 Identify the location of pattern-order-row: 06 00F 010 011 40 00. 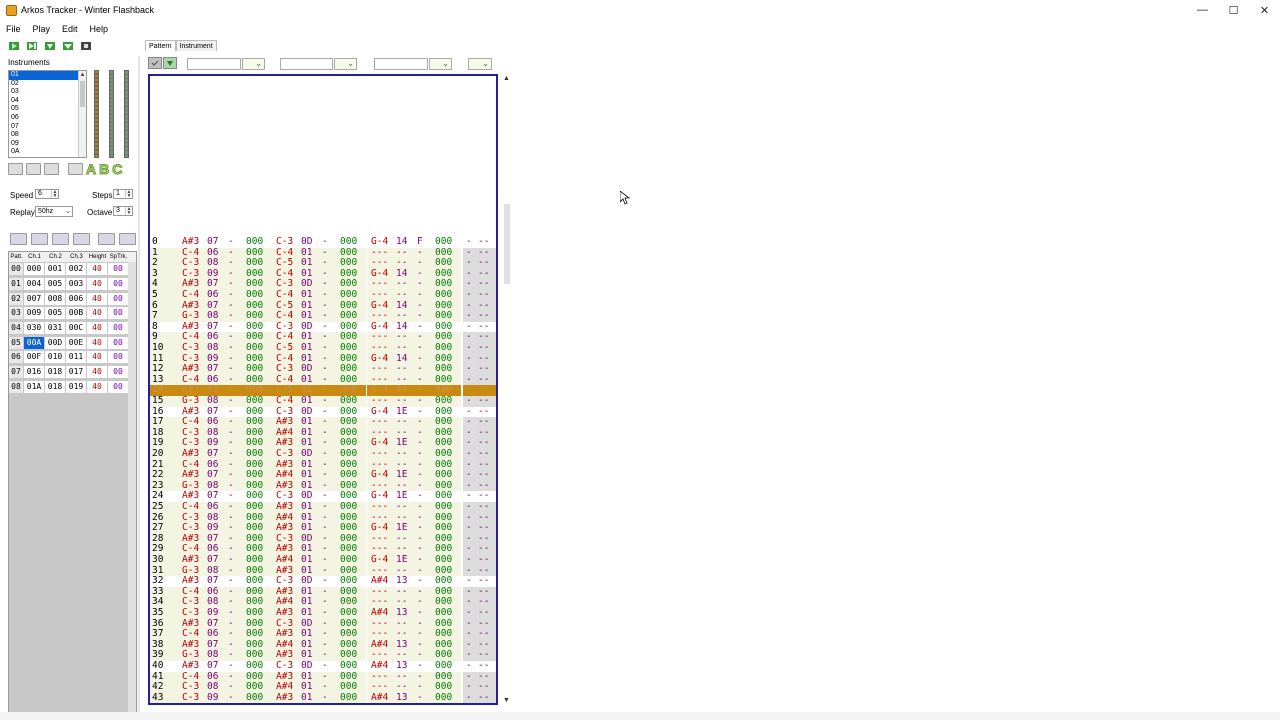
(72, 357).